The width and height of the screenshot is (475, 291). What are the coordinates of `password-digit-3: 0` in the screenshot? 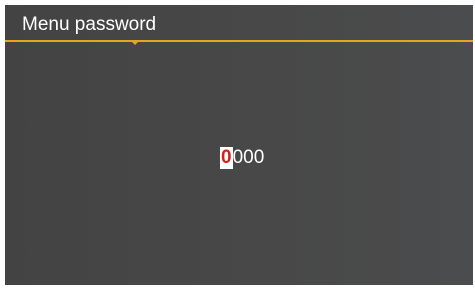 It's located at (248, 158).